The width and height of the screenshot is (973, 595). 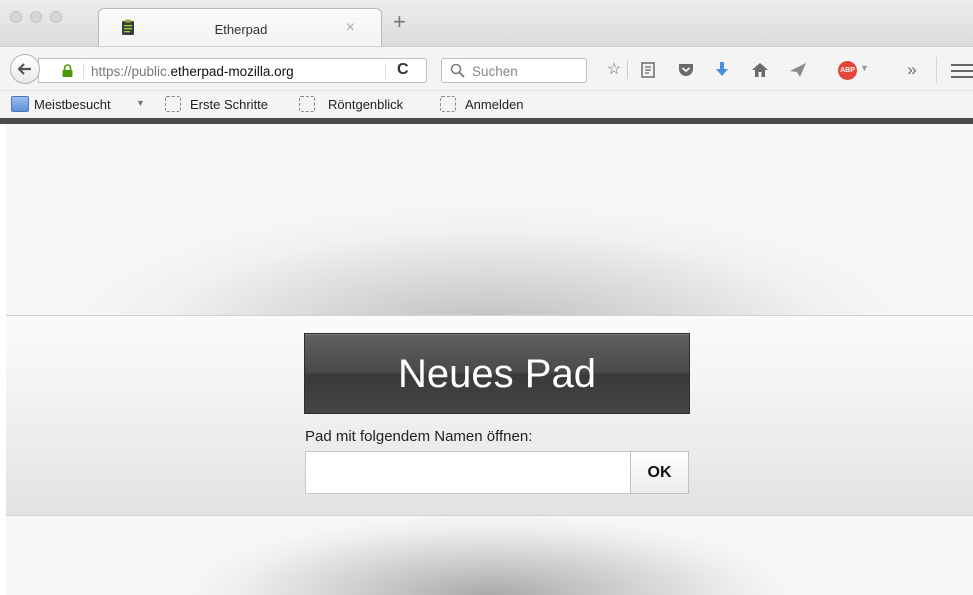 I want to click on bookmark-anmelden: Anmelden, so click(x=494, y=104).